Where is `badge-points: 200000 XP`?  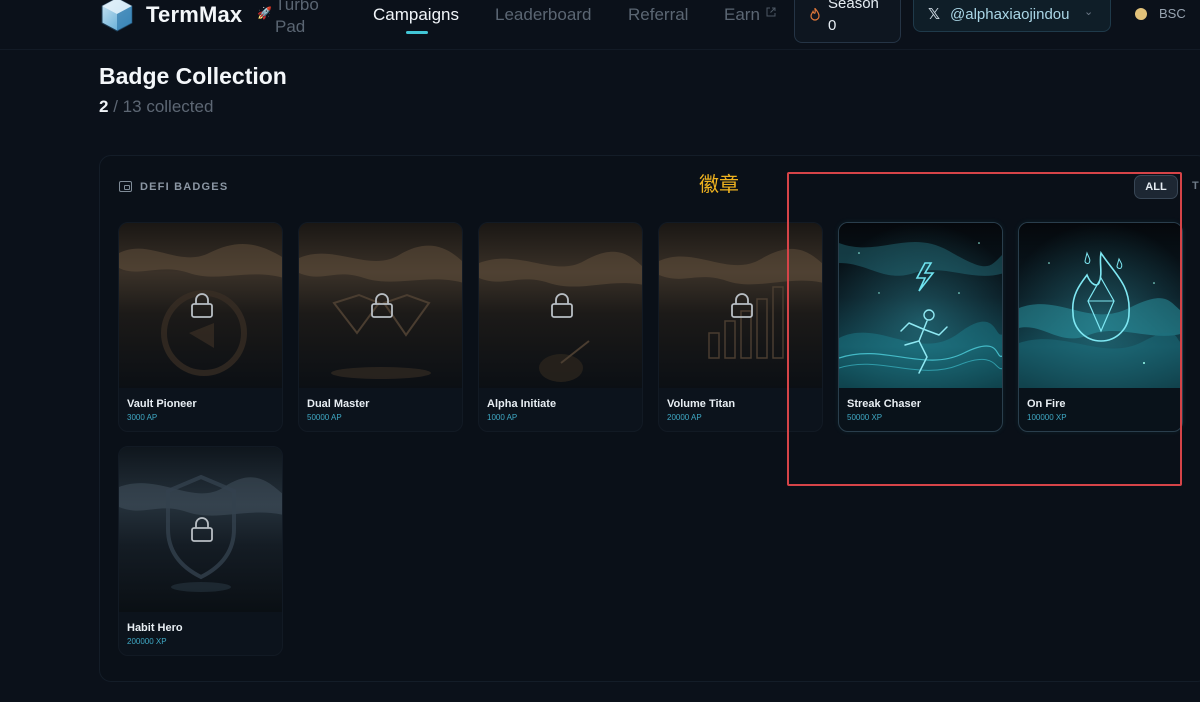
badge-points: 200000 XP is located at coordinates (147, 641).